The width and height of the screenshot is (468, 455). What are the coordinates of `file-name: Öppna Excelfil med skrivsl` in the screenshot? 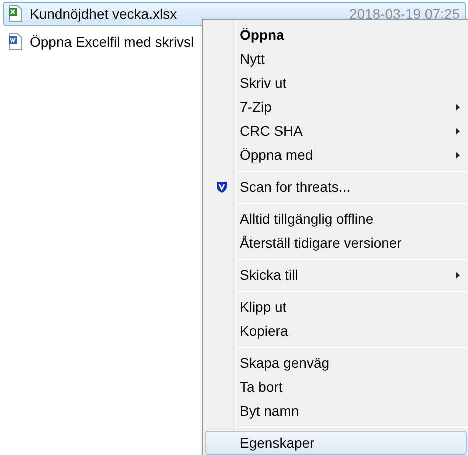 It's located at (112, 42).